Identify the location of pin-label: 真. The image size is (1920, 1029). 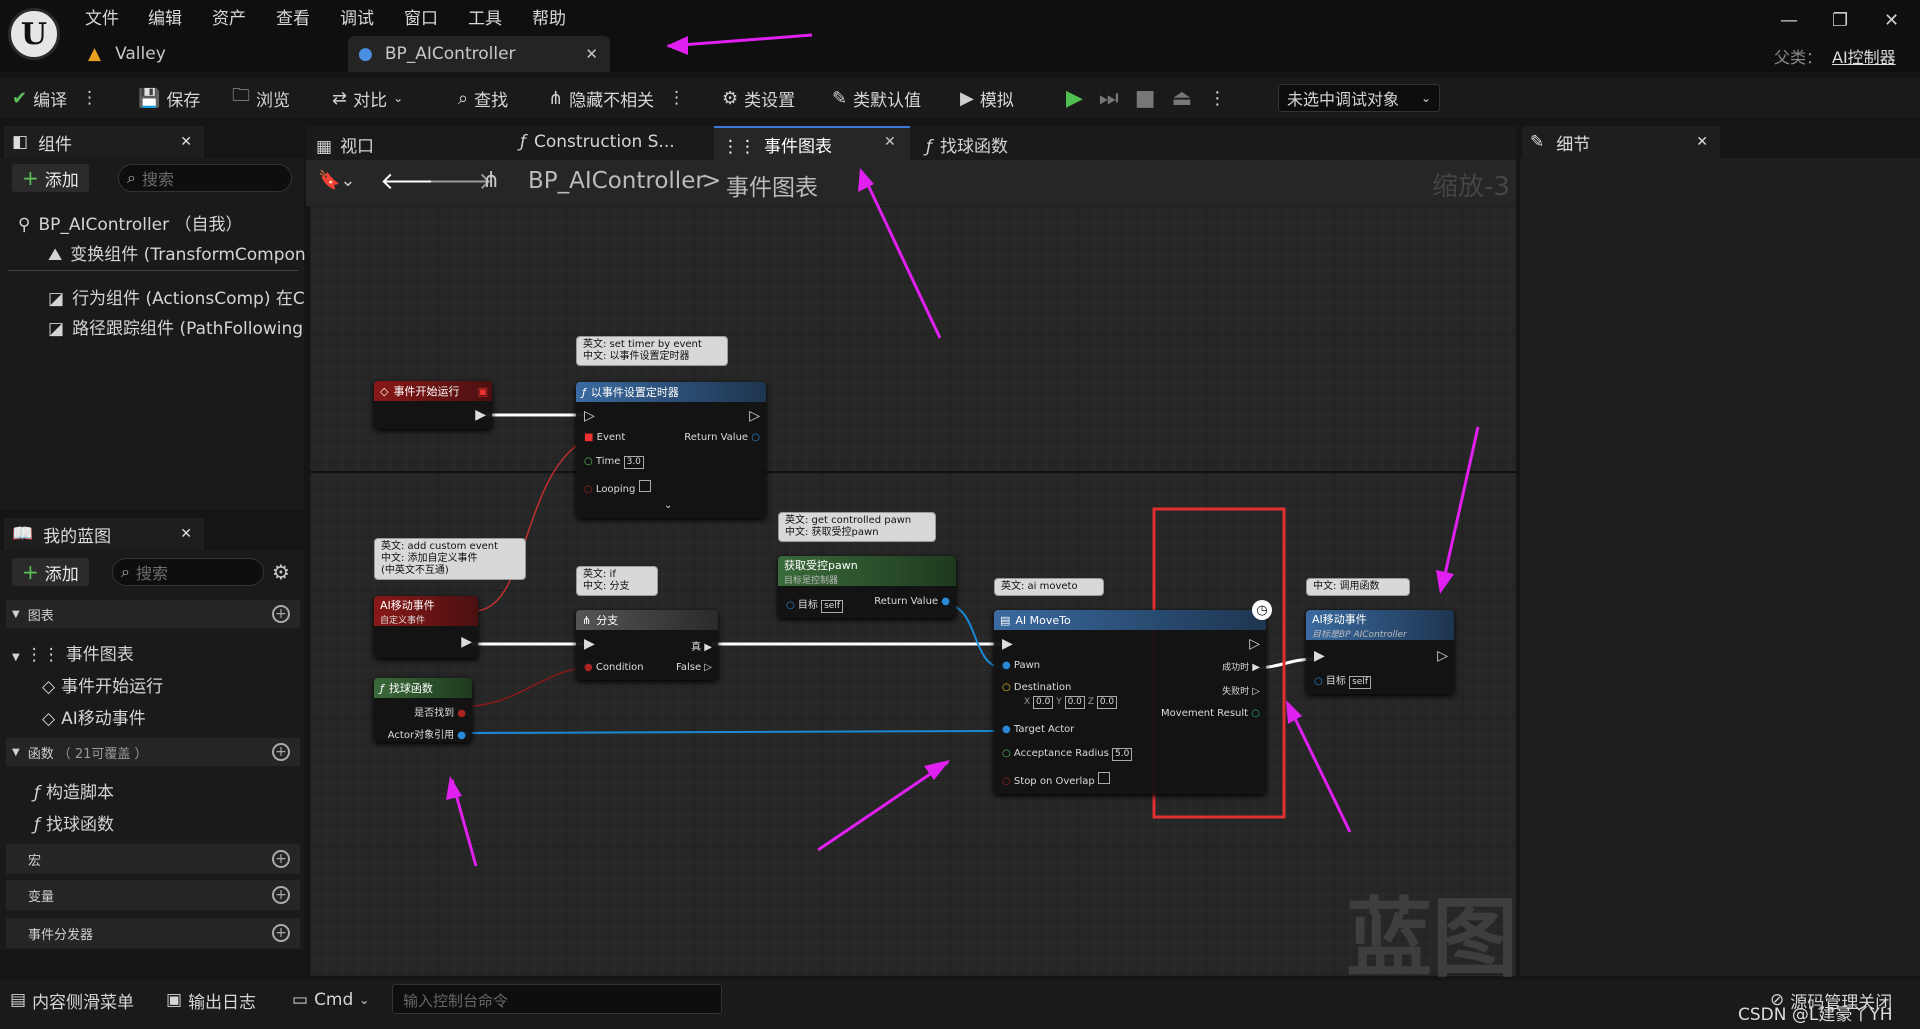
(696, 647).